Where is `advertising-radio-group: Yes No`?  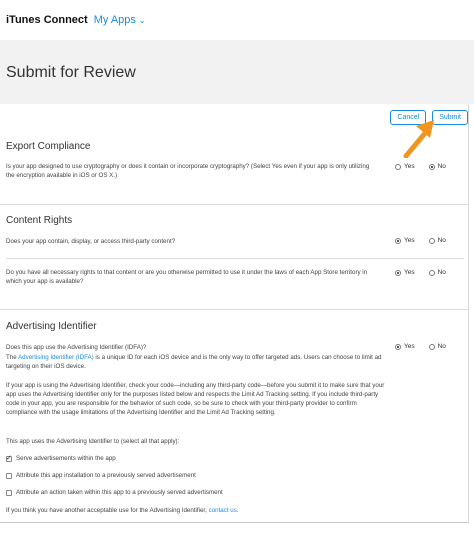
advertising-radio-group: Yes No is located at coordinates (420, 346).